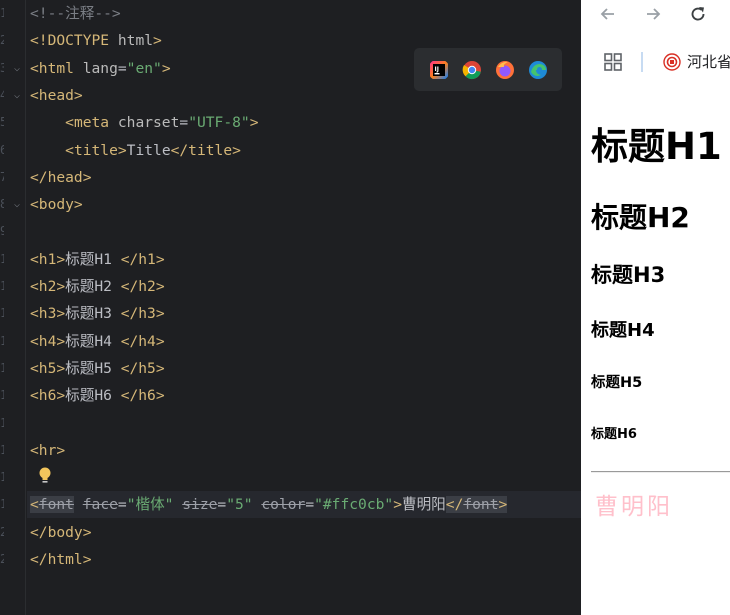 The width and height of the screenshot is (730, 615). I want to click on code-line: <body>, so click(56, 204).